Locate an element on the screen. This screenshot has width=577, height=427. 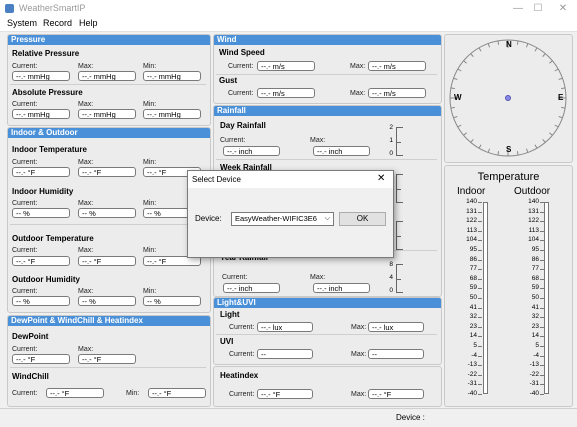
light-uvi-header: Light&UVI is located at coordinates (327, 303).